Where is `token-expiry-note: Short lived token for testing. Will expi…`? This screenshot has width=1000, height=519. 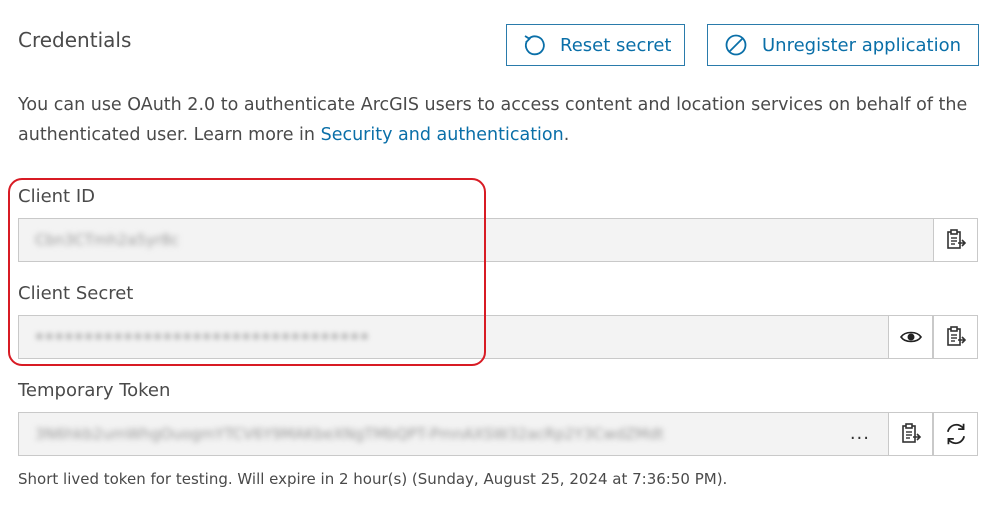
token-expiry-note: Short lived token for testing. Will expi… is located at coordinates (373, 479).